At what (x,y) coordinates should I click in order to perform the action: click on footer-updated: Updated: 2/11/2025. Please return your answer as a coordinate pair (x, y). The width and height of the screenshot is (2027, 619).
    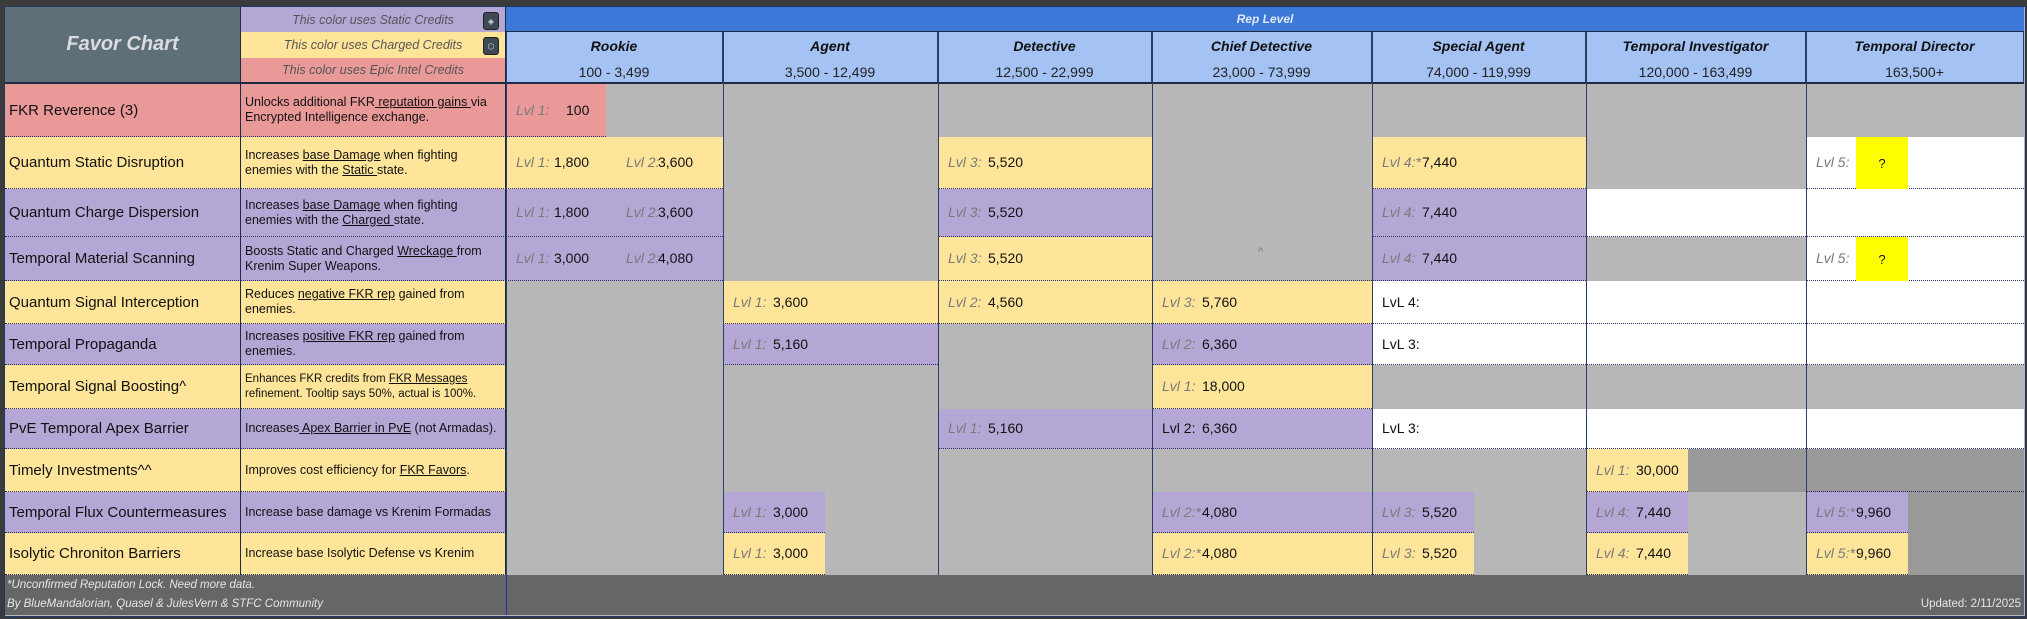
    Looking at the image, I should click on (1970, 604).